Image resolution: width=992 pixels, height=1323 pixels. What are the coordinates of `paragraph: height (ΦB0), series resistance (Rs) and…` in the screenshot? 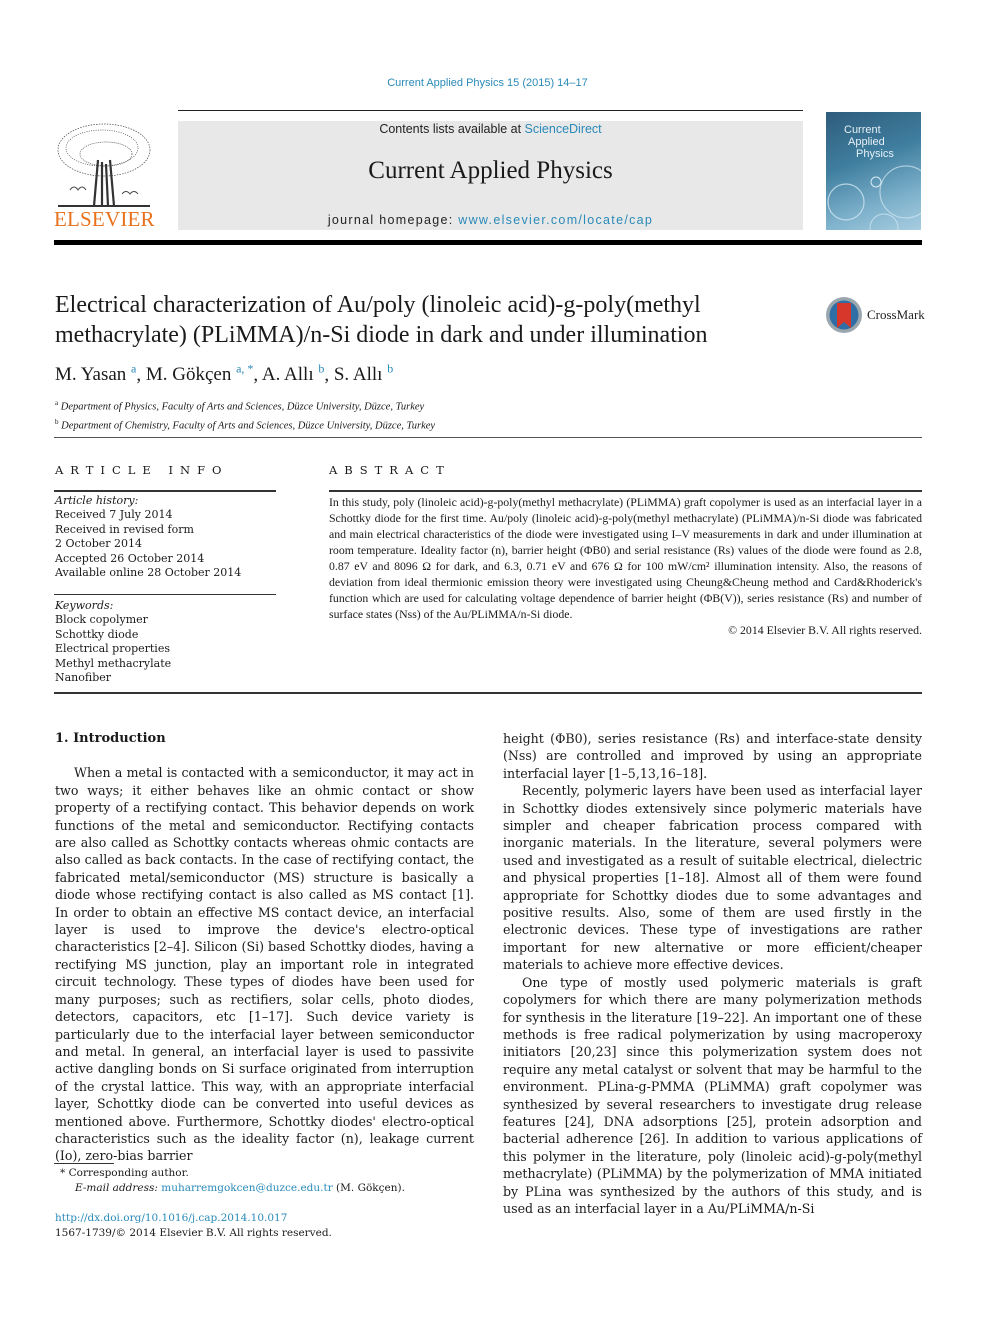 It's located at (712, 756).